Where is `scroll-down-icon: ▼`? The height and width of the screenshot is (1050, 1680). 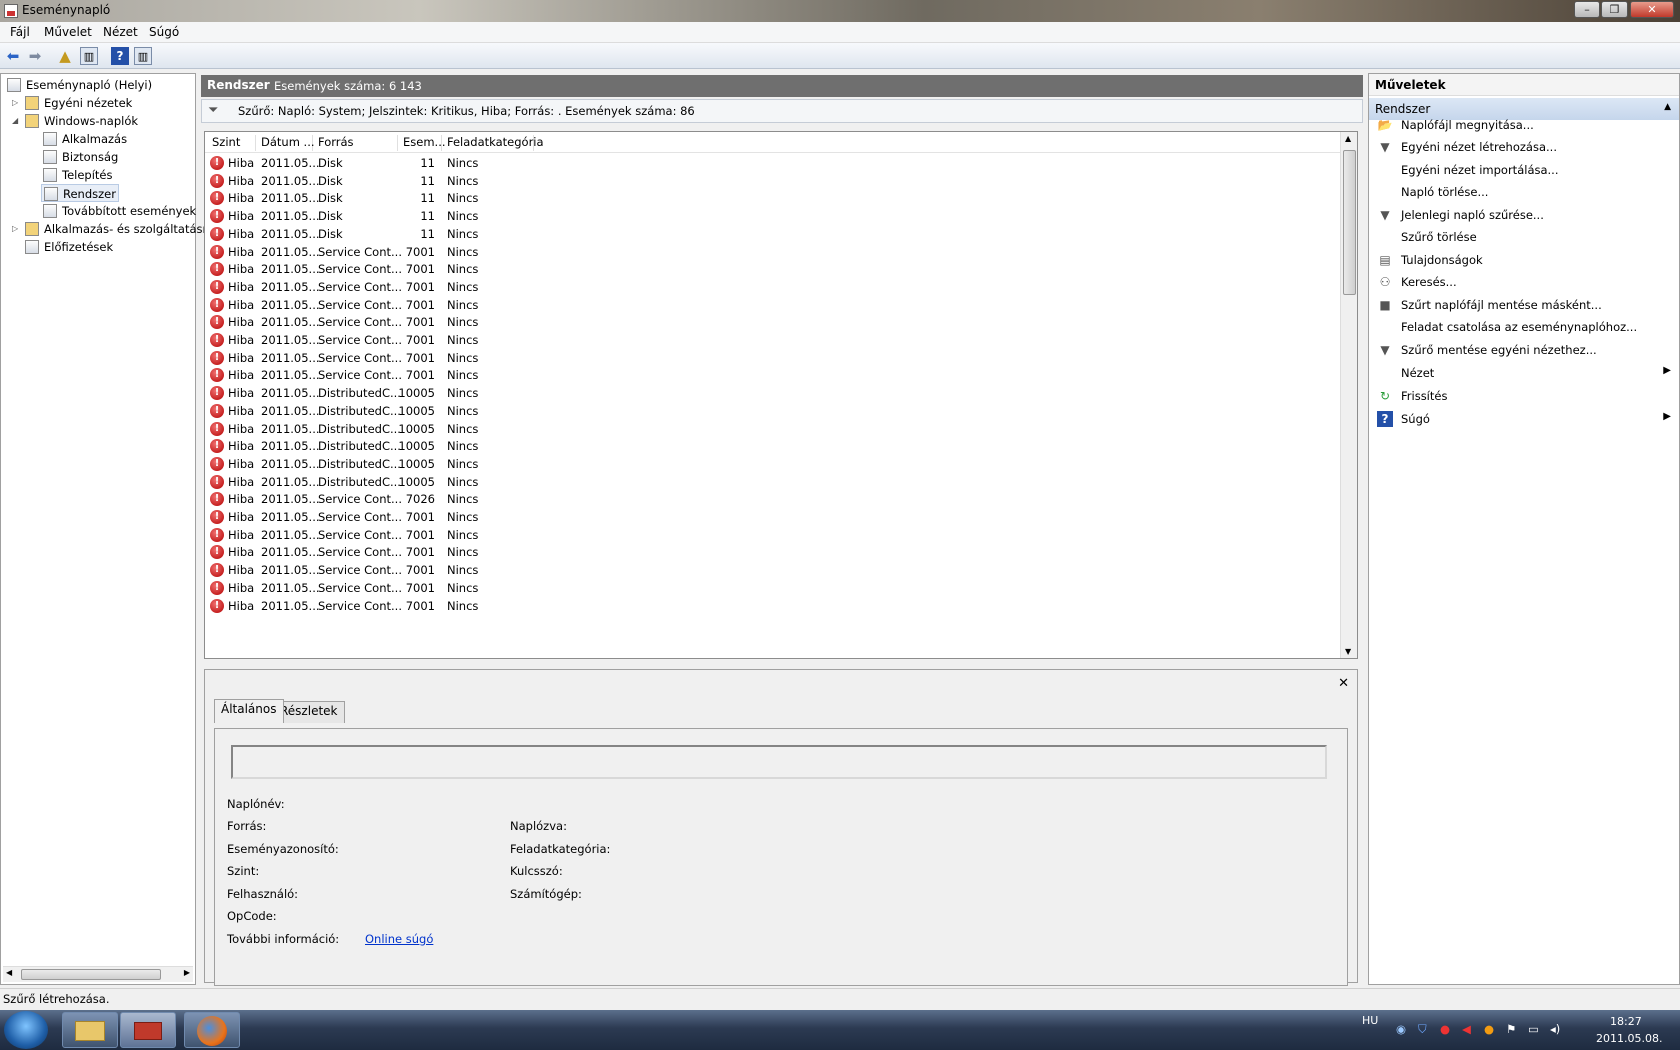 scroll-down-icon: ▼ is located at coordinates (1348, 651).